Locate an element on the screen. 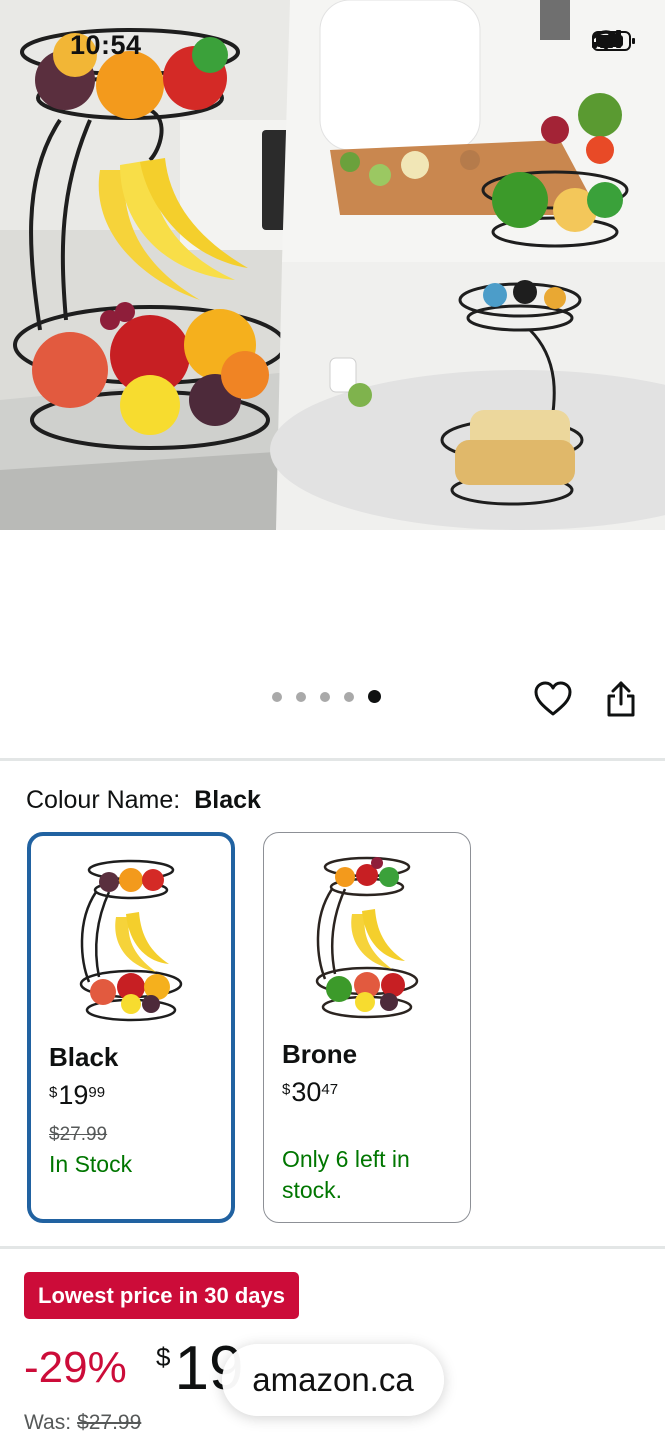 The width and height of the screenshot is (665, 1440). lowest-price-badge: Lowest price in 30 days is located at coordinates (161, 1295).